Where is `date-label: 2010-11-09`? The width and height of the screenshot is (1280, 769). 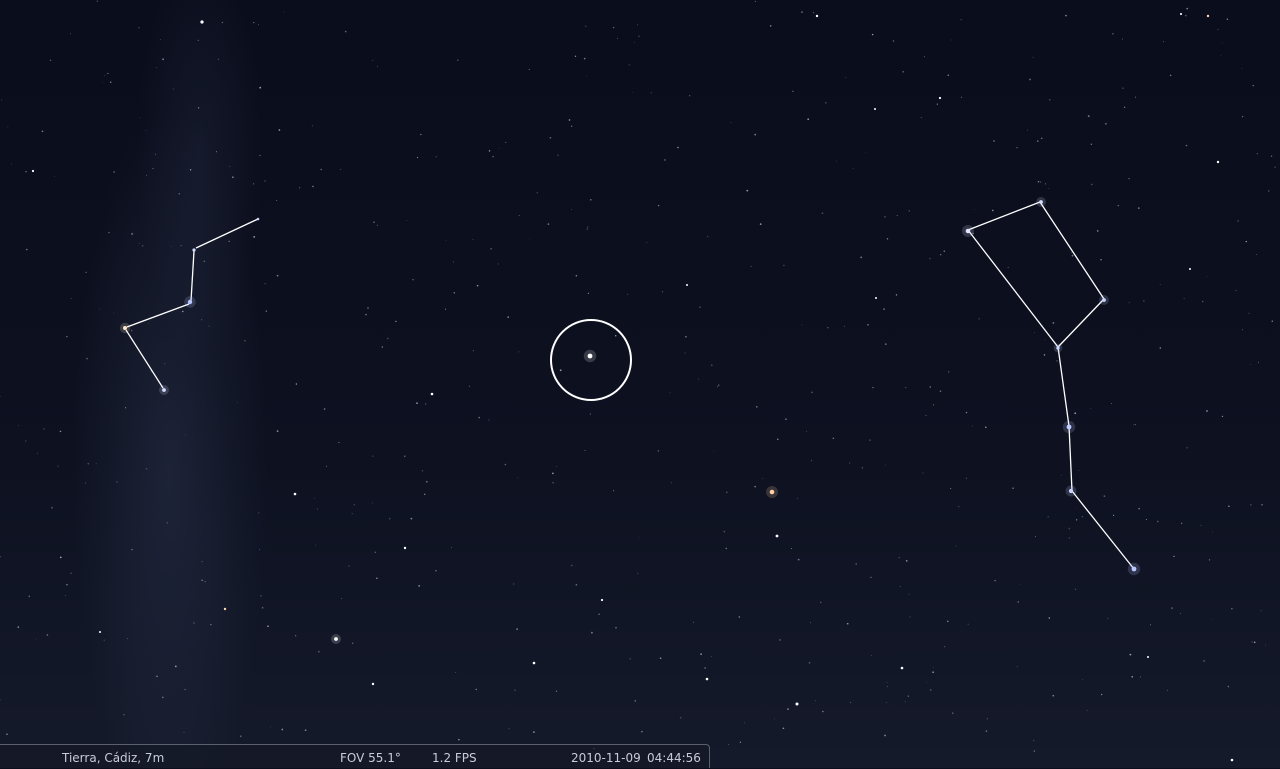
date-label: 2010-11-09 is located at coordinates (606, 758).